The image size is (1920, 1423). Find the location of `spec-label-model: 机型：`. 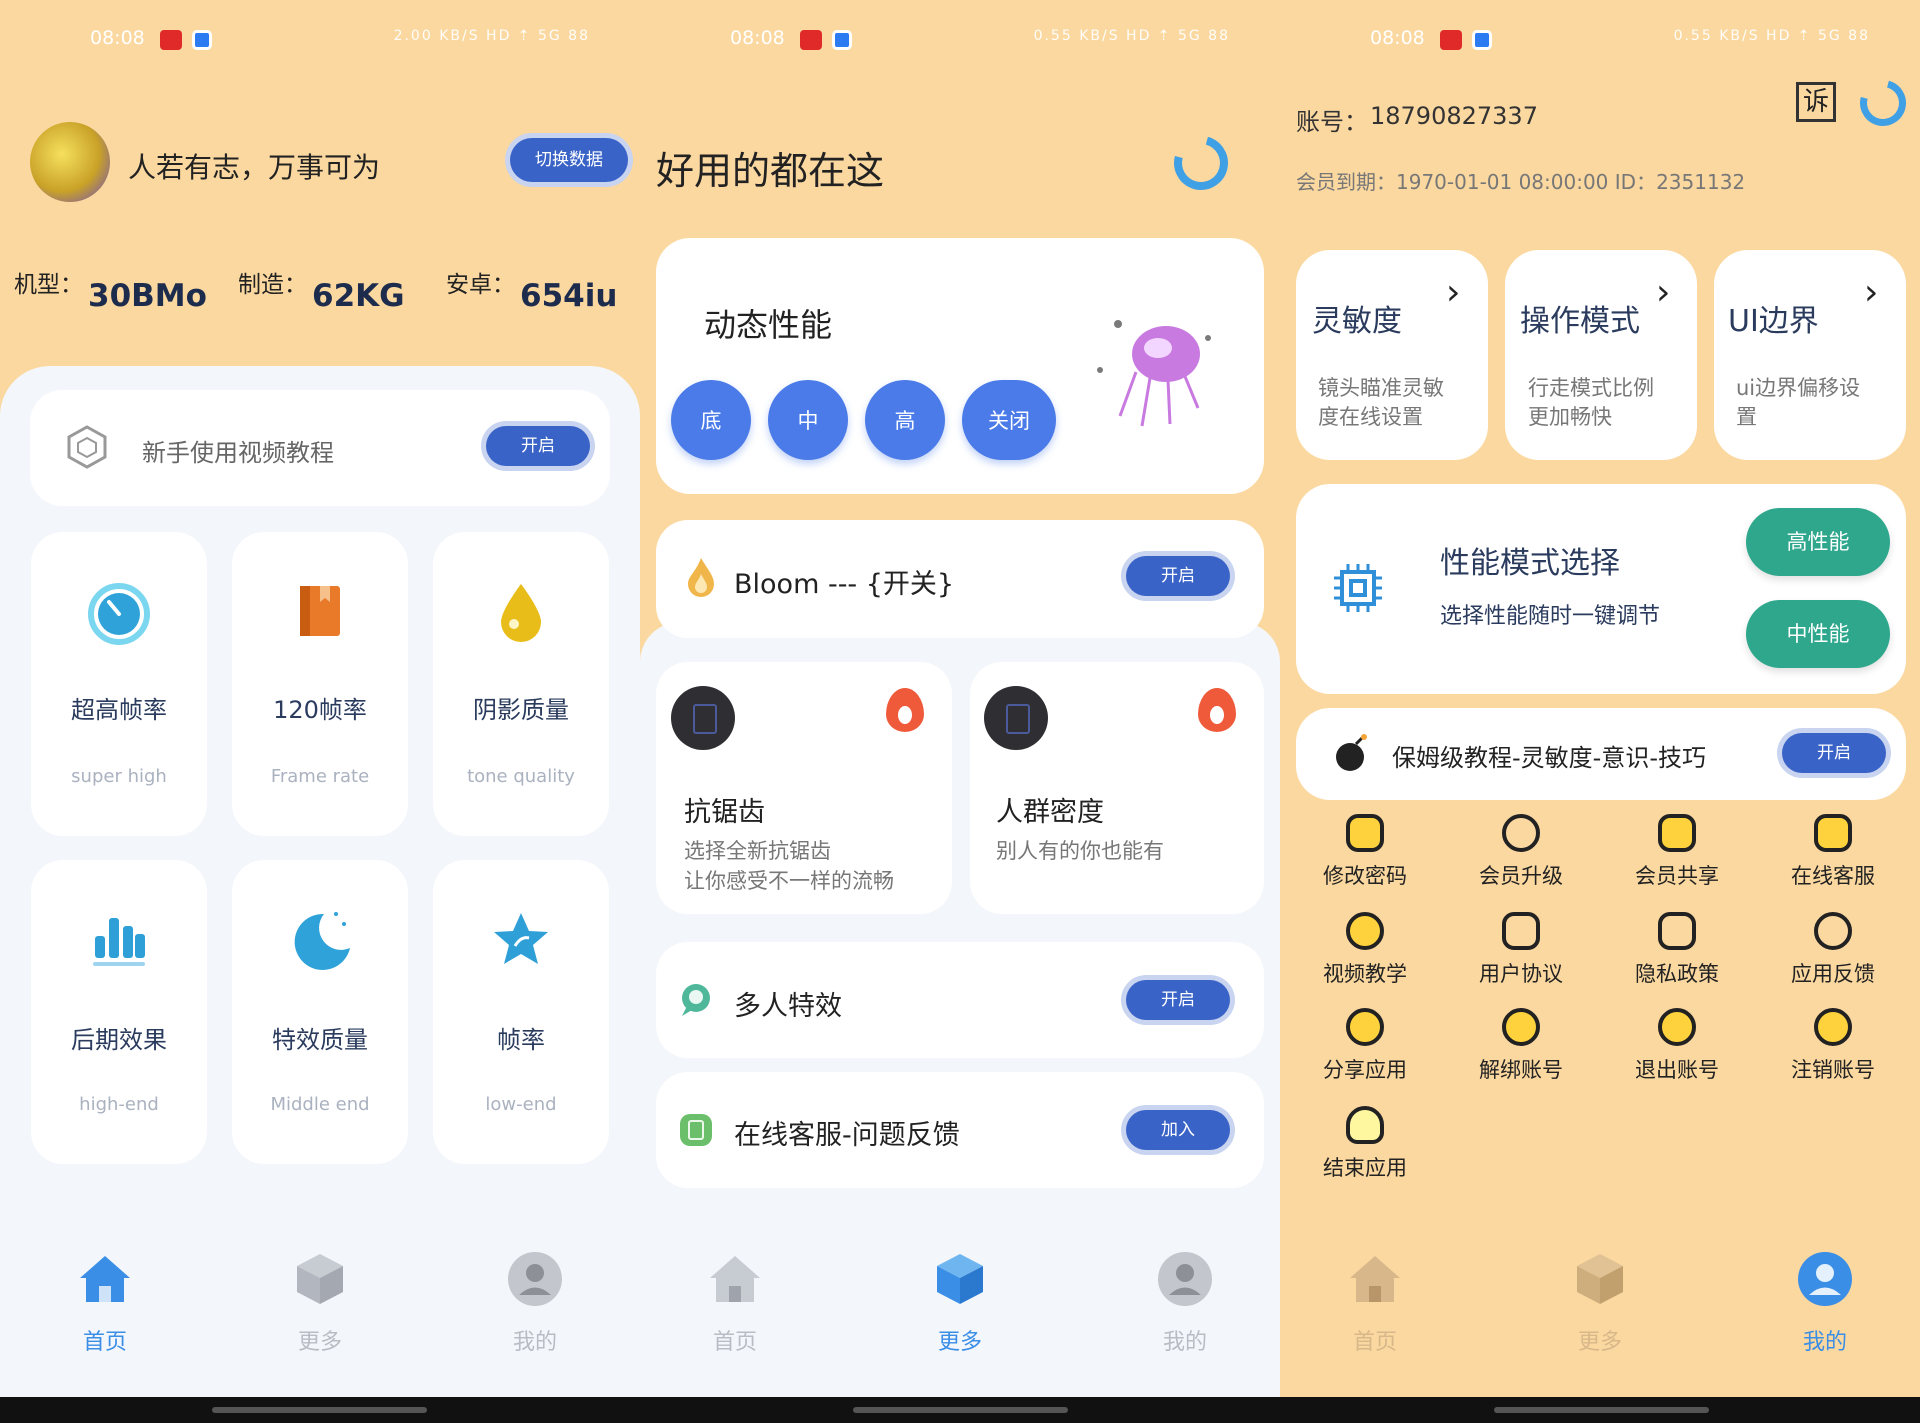

spec-label-model: 机型： is located at coordinates (48, 285).